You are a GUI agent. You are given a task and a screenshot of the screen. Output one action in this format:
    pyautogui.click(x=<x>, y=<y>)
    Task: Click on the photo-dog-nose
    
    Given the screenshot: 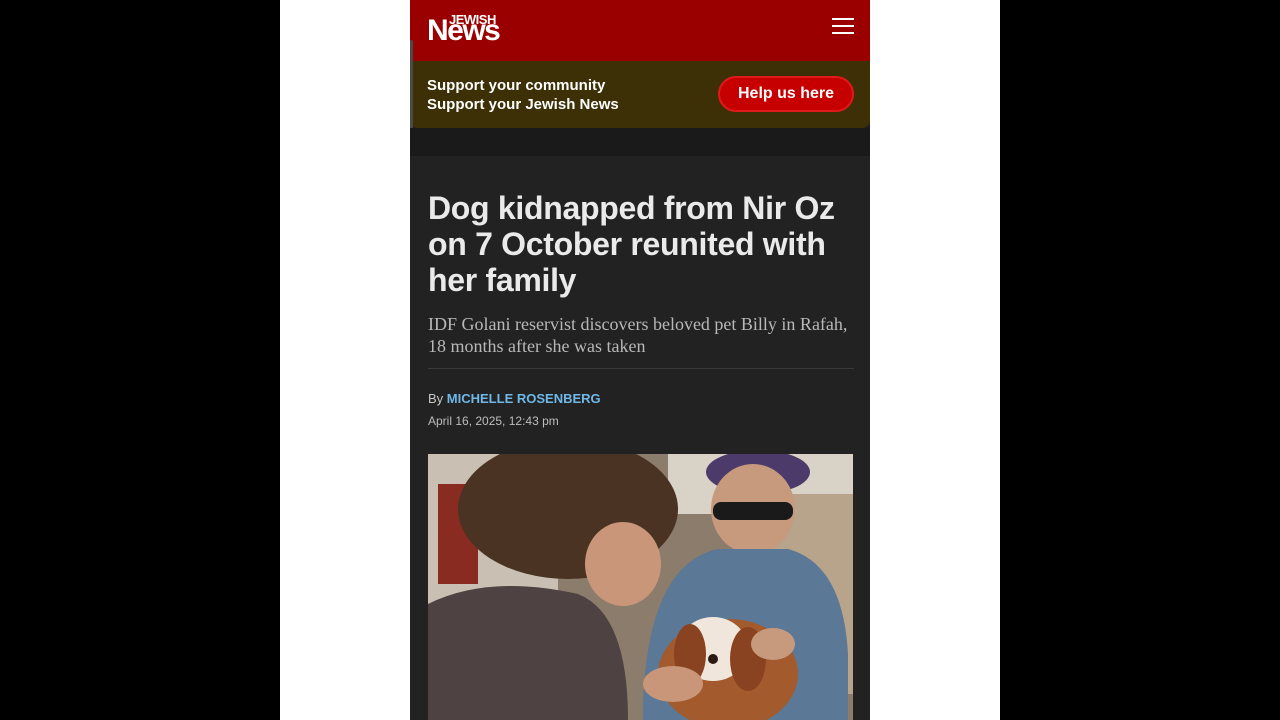 What is the action you would take?
    pyautogui.click(x=713, y=659)
    